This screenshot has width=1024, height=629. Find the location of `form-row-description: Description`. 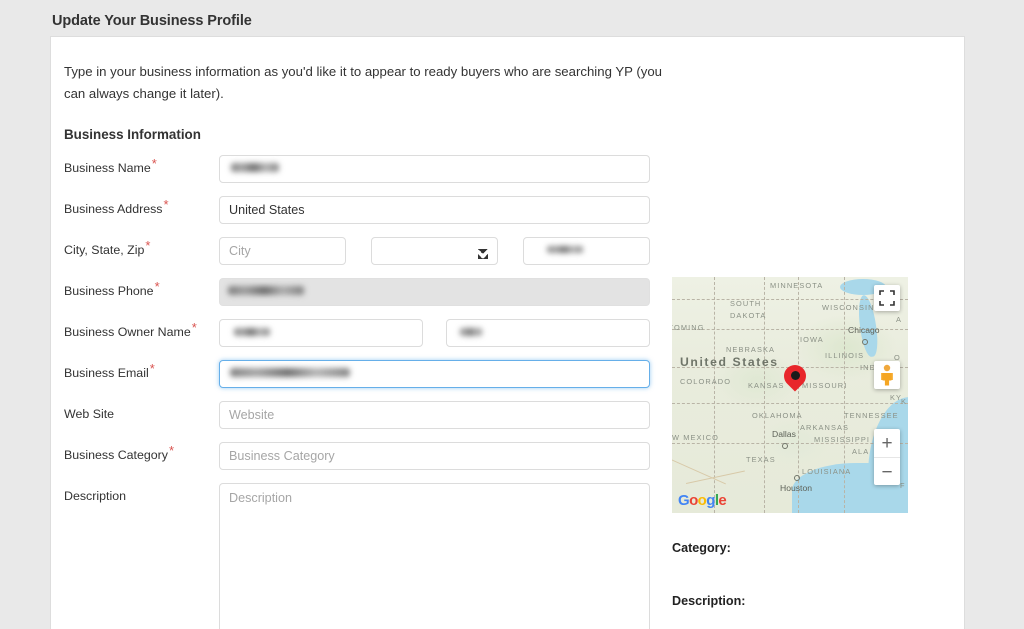

form-row-description: Description is located at coordinates (384, 556).